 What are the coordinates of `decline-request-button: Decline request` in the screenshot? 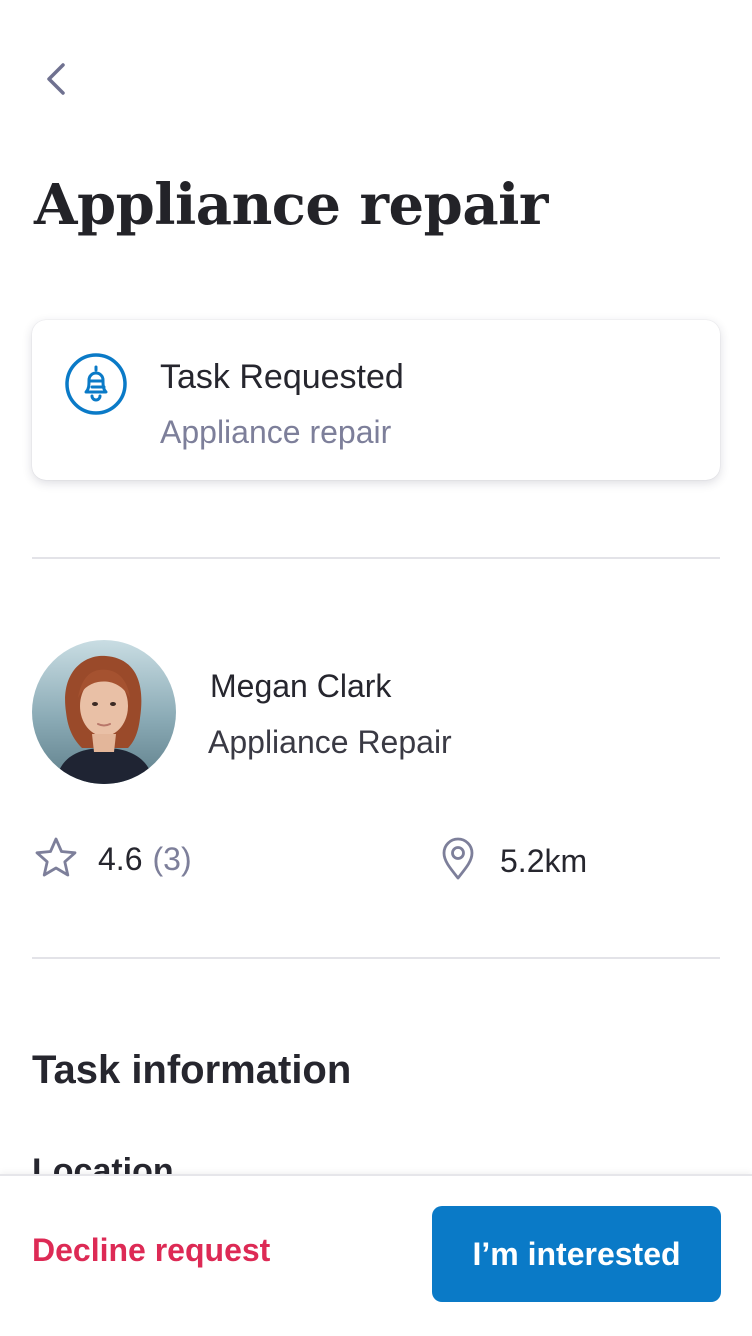 It's located at (151, 1250).